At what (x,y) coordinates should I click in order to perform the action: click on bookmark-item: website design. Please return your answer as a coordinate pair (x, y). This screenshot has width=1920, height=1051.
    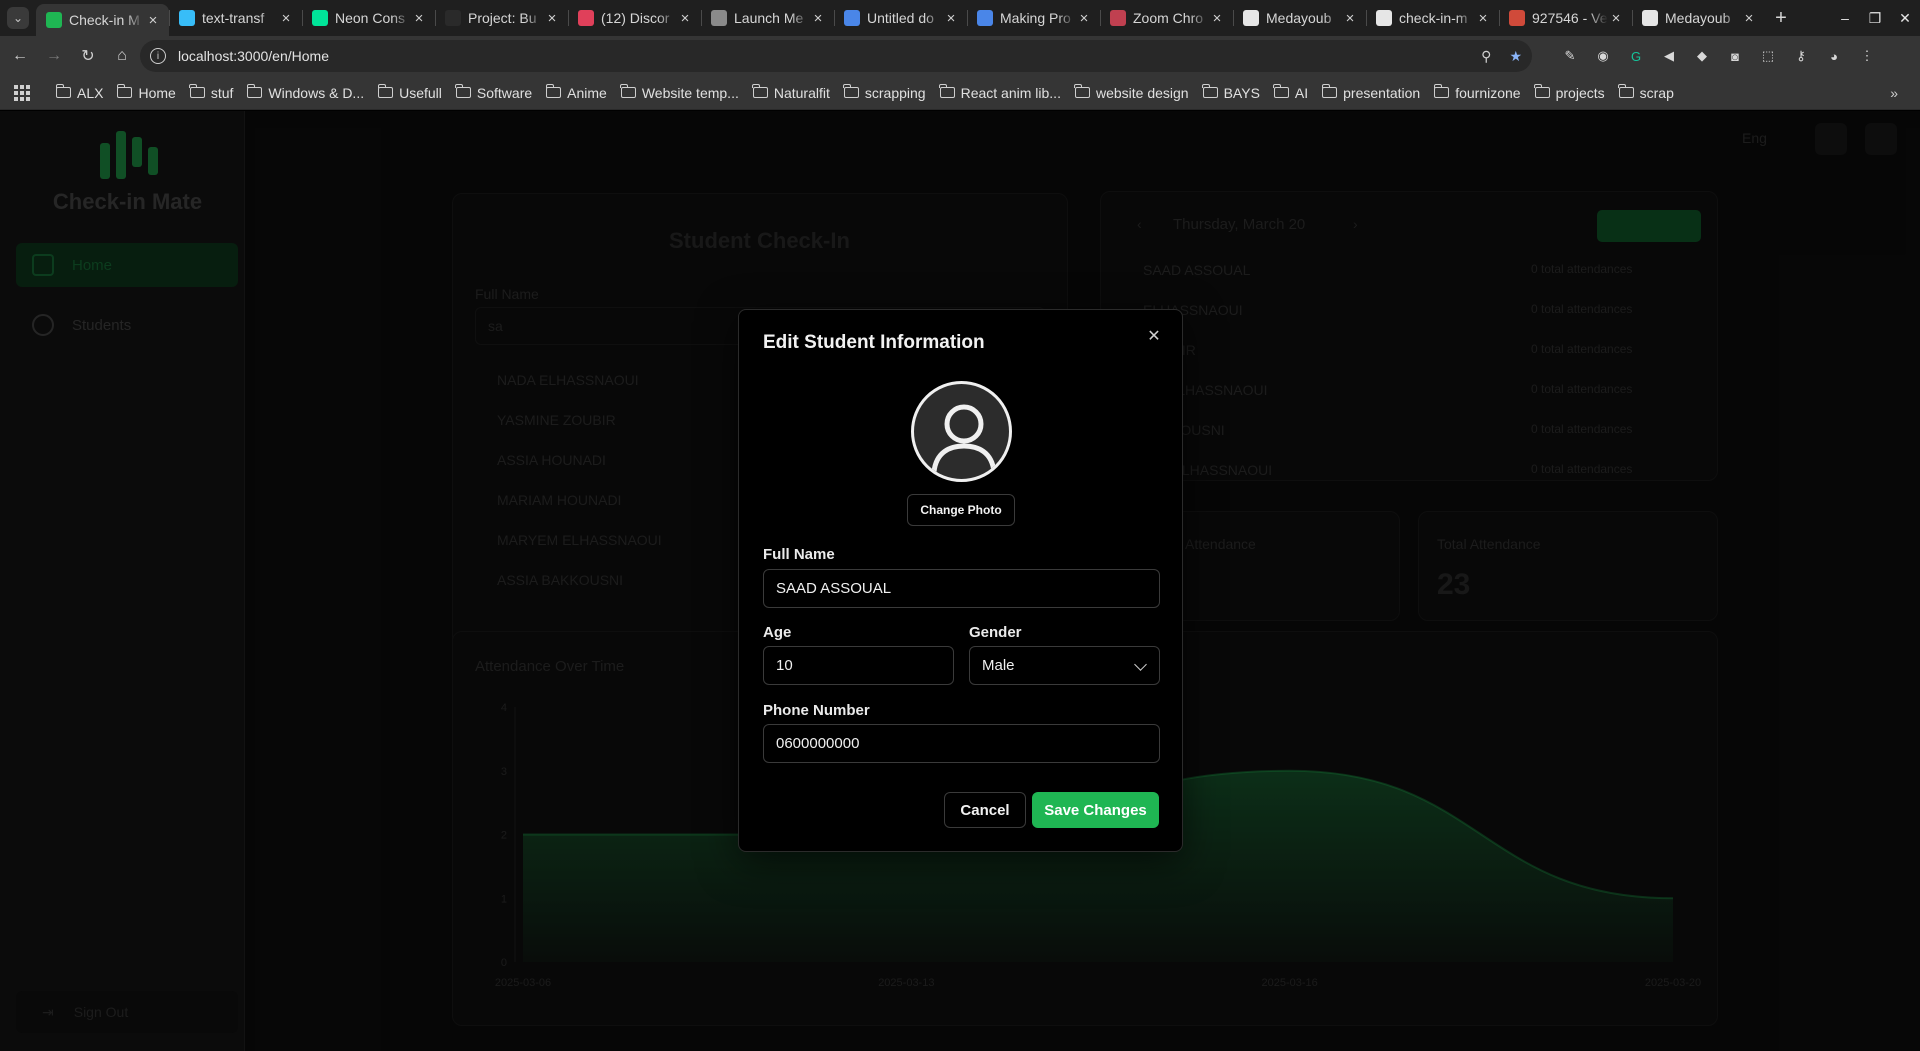
    Looking at the image, I should click on (1131, 92).